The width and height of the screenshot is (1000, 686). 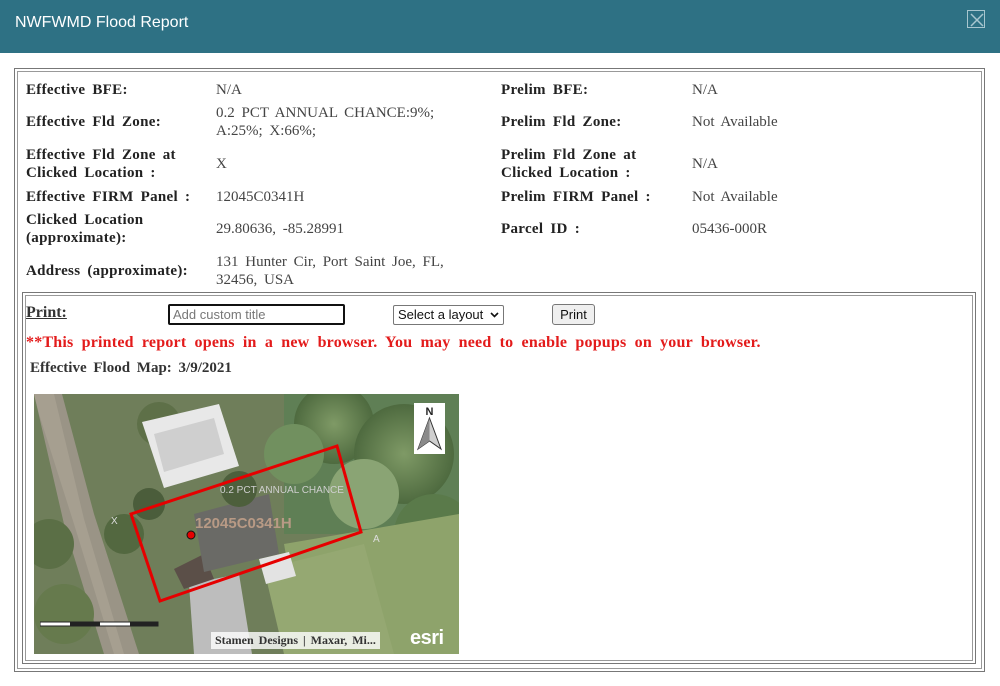 I want to click on layout-select-value: Select a layout, so click(x=441, y=314).